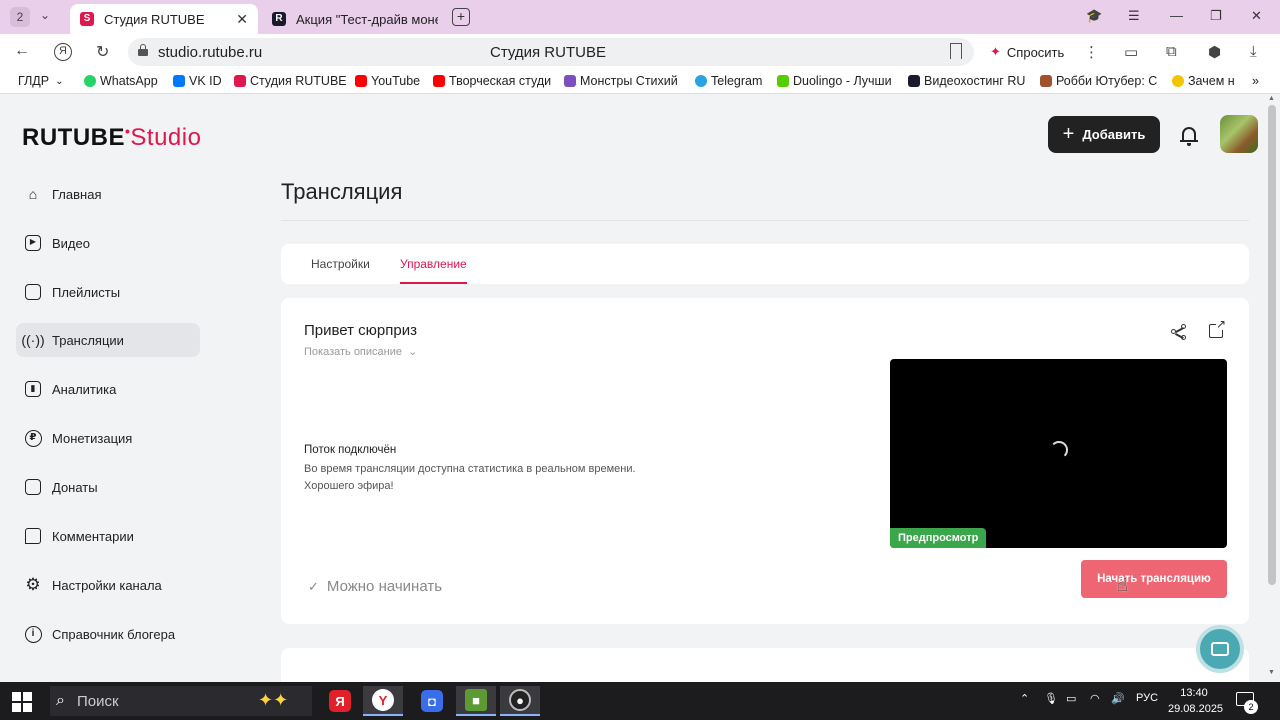 The image size is (1280, 720). I want to click on sidebar-item-home: ⌂ Главная, so click(108, 194).